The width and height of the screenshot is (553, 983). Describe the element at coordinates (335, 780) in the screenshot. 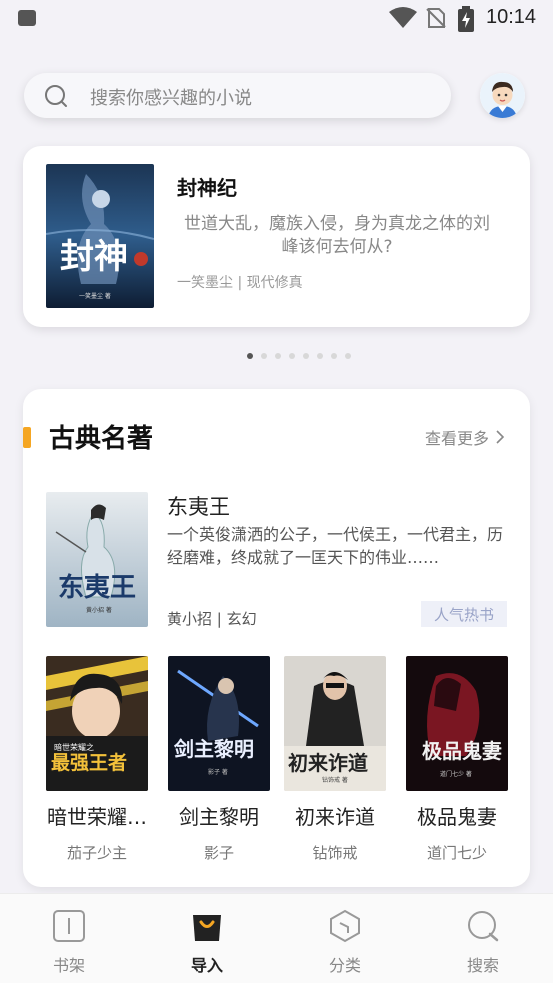

I see `book-cover-sub: 钻饰戒 著` at that location.